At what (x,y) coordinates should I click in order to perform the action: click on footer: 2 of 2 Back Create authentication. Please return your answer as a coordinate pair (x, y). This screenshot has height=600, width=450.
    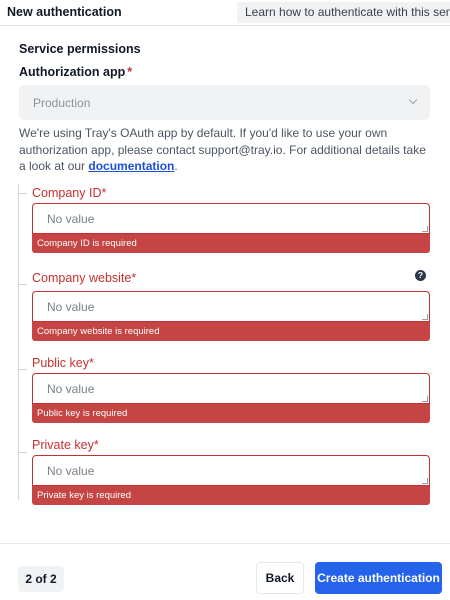
    Looking at the image, I should click on (225, 571).